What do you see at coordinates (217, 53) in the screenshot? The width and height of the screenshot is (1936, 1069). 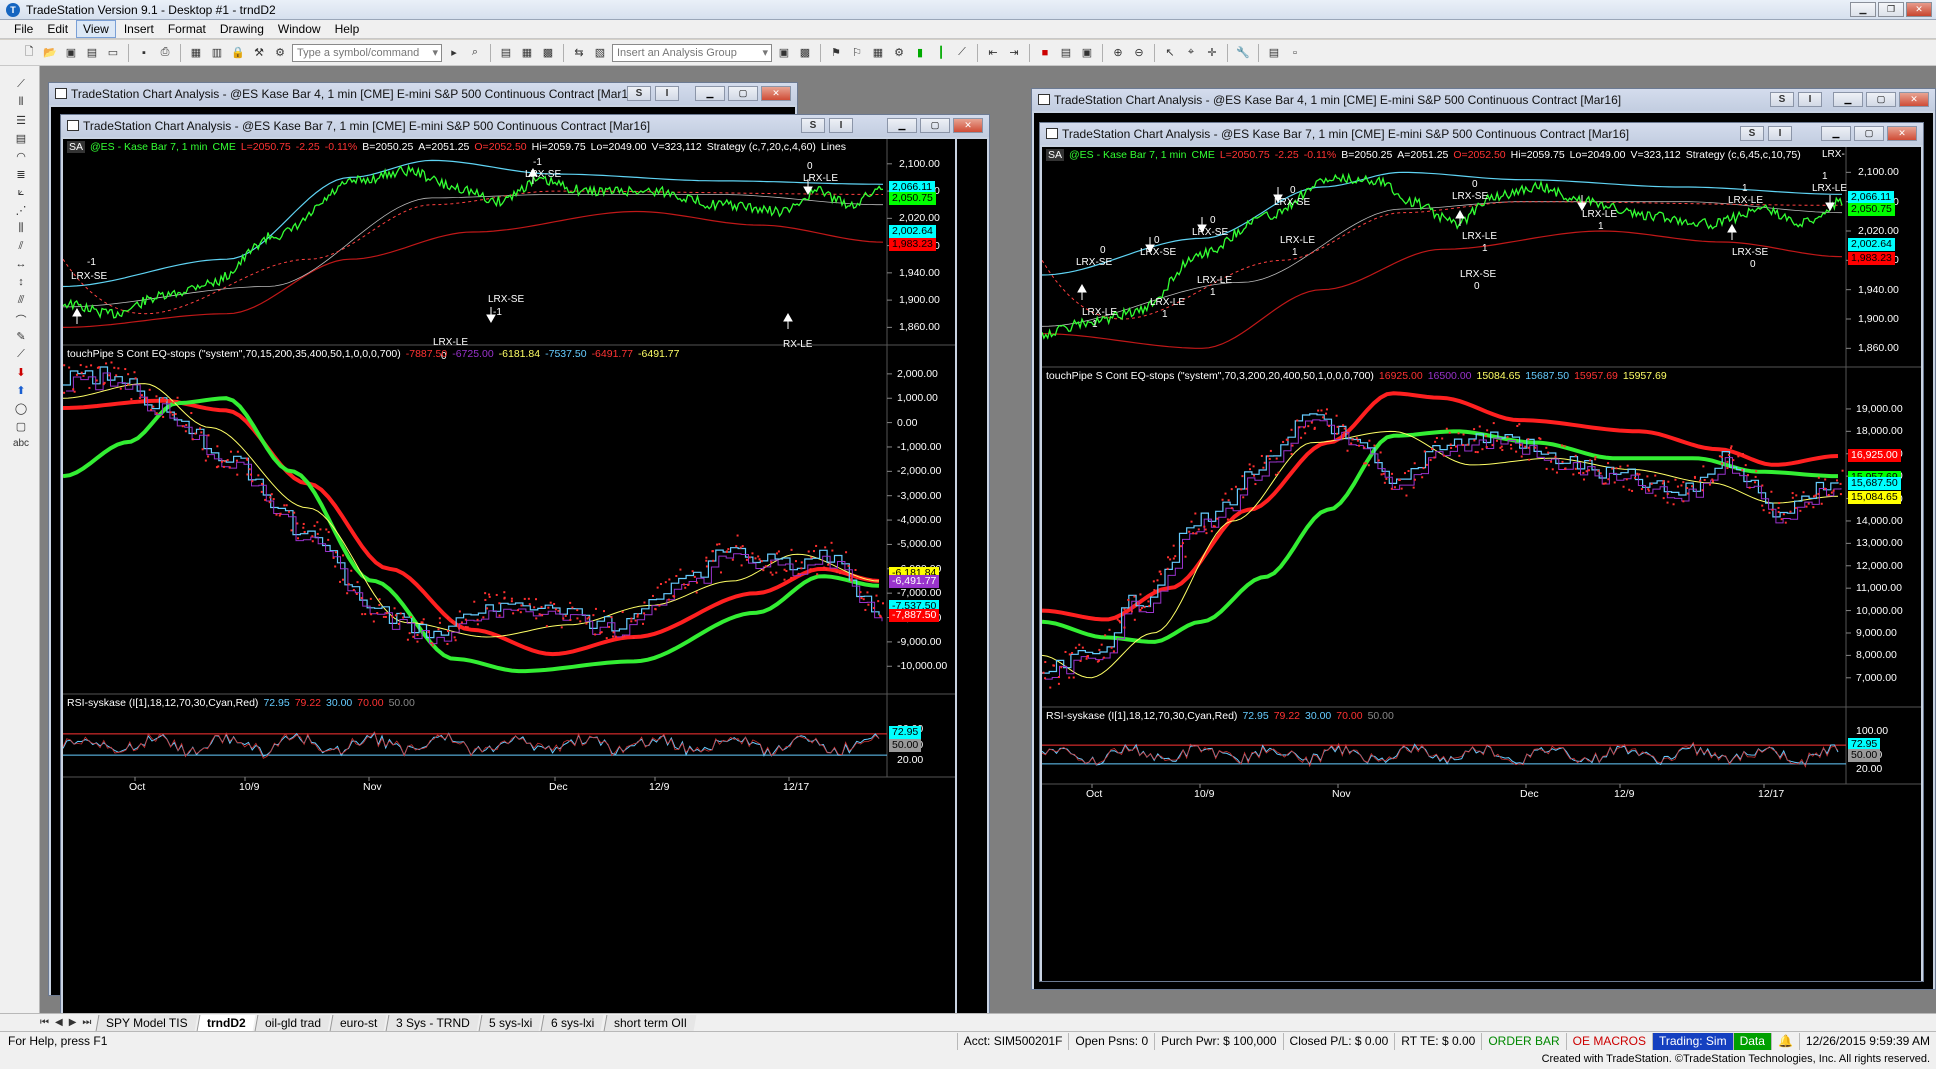 I see `radarscreen-icon: ▥` at bounding box center [217, 53].